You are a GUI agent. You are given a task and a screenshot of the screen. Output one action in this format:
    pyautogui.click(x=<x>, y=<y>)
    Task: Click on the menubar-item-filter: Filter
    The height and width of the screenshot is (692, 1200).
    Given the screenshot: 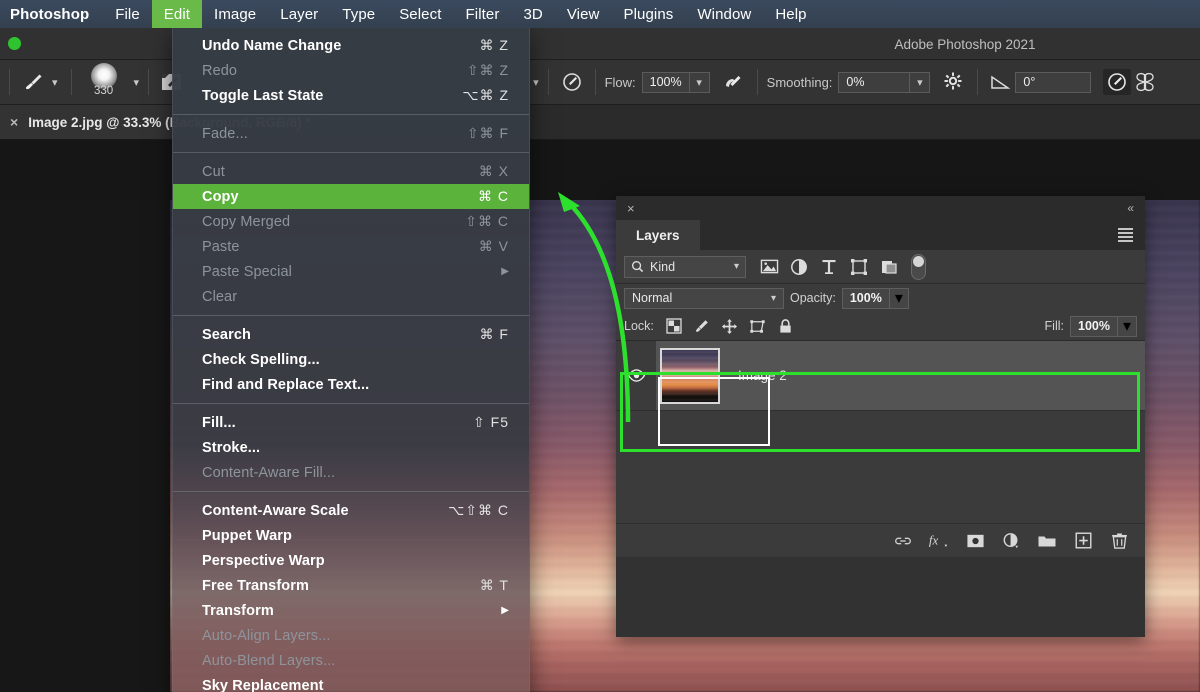 What is the action you would take?
    pyautogui.click(x=483, y=14)
    